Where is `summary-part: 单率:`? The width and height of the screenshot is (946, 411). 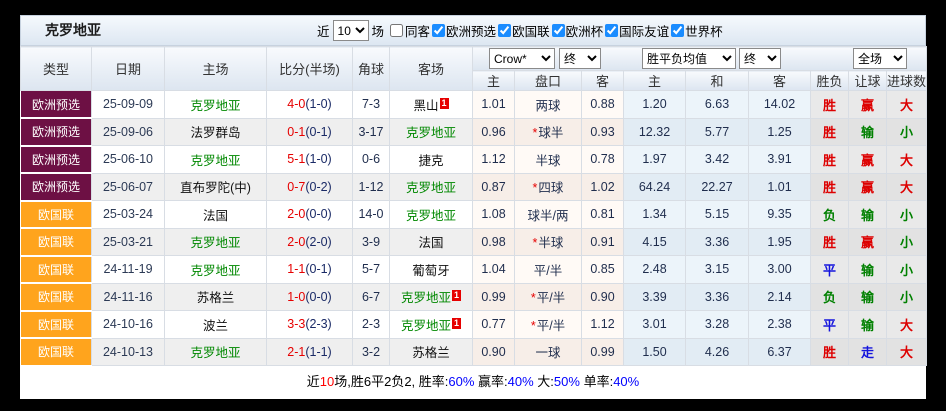 summary-part: 单率: is located at coordinates (596, 381).